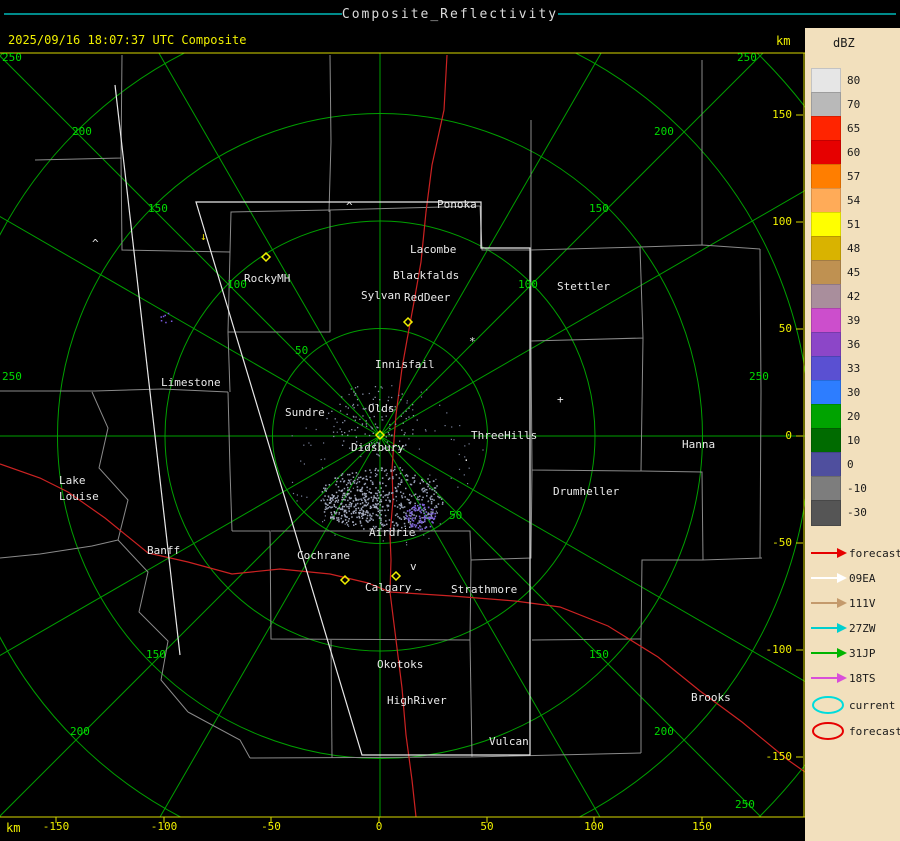 Image resolution: width=900 pixels, height=841 pixels. Describe the element at coordinates (56, 826) in the screenshot. I see `bottom-axis-label: -150` at that location.